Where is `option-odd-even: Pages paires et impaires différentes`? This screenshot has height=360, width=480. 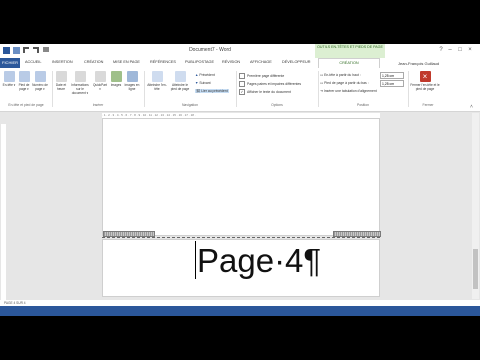
option-odd-even: Pages paires et impaires différentes is located at coordinates (270, 84).